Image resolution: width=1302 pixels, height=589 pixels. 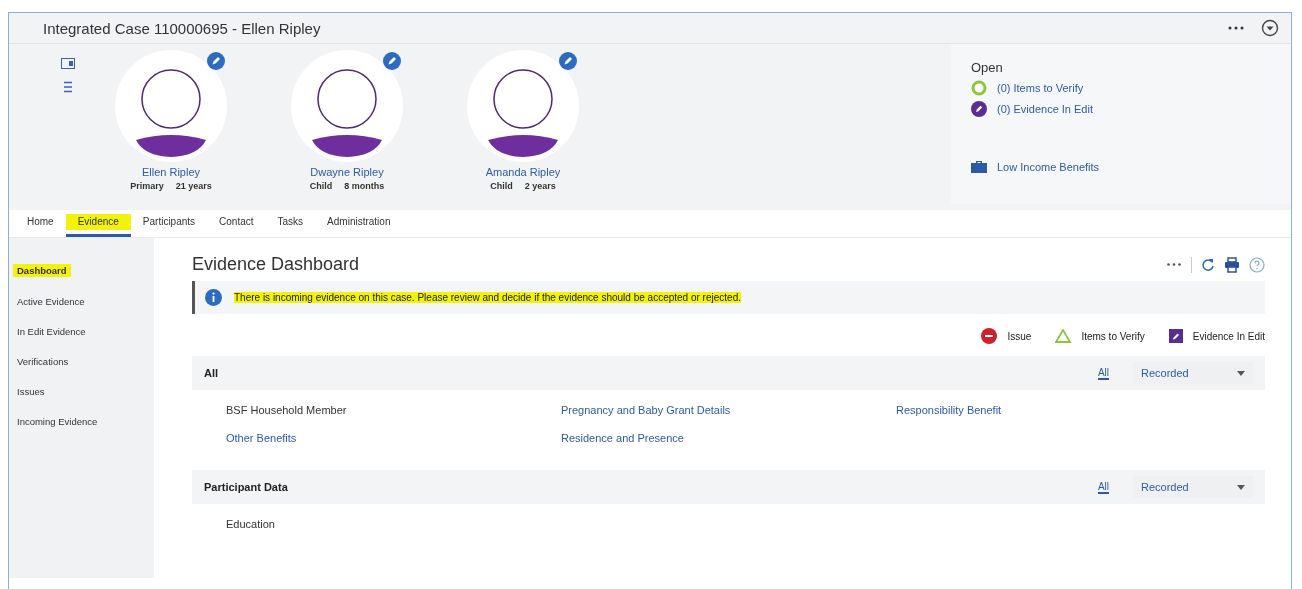 What do you see at coordinates (364, 186) in the screenshot?
I see `participant-age: 8 months` at bounding box center [364, 186].